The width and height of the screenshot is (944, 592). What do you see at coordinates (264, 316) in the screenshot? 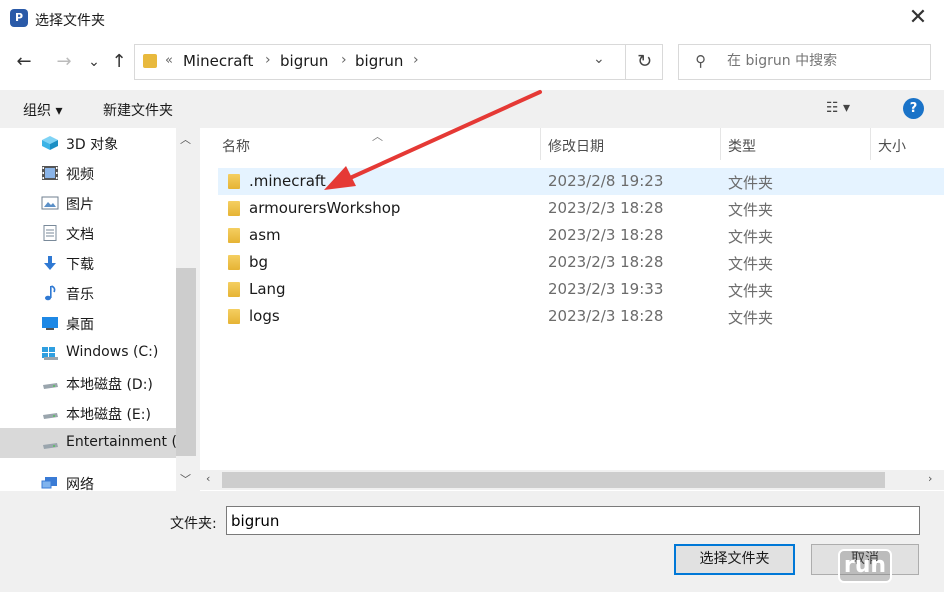
I see `file-name: logs` at bounding box center [264, 316].